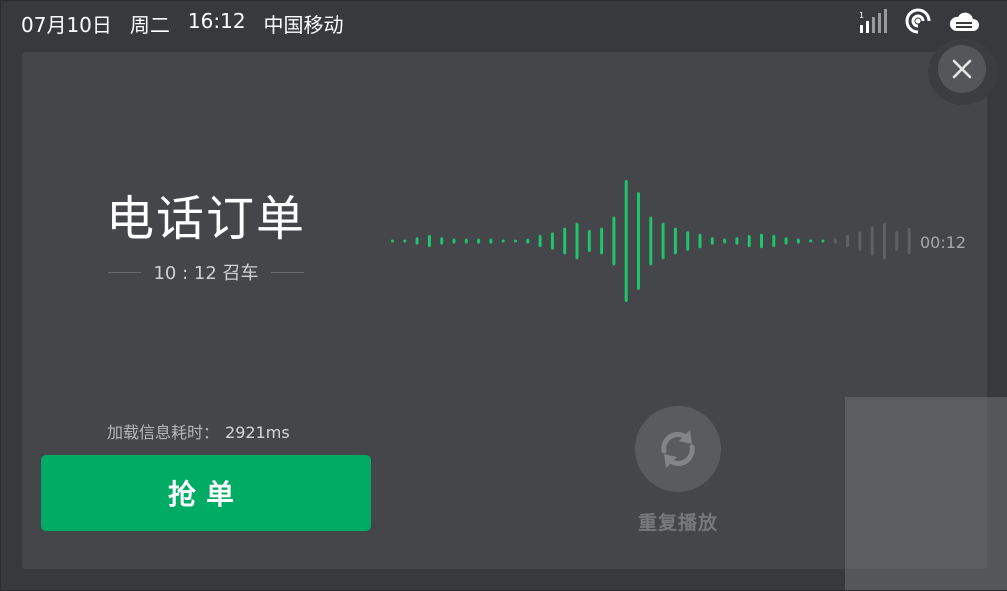 The height and width of the screenshot is (591, 1007). I want to click on order-subtitle: 10 : 12 召车, so click(206, 273).